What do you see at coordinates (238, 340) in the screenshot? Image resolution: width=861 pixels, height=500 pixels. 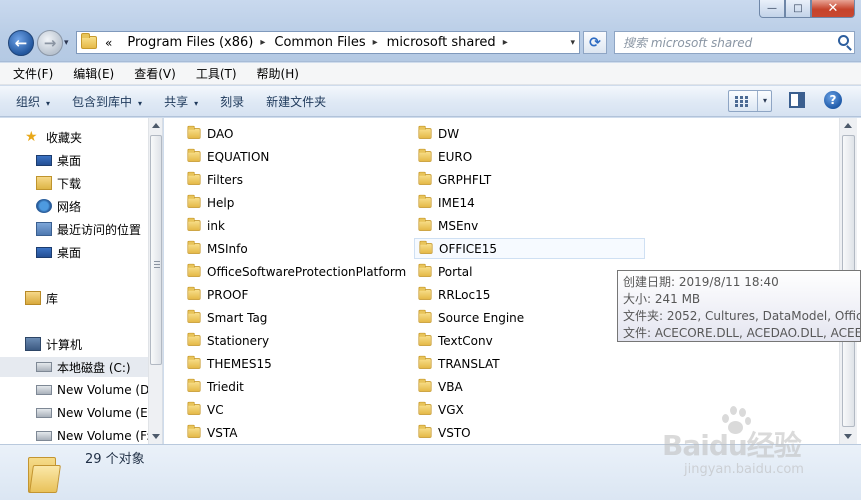 I see `folder-label: Stationery` at bounding box center [238, 340].